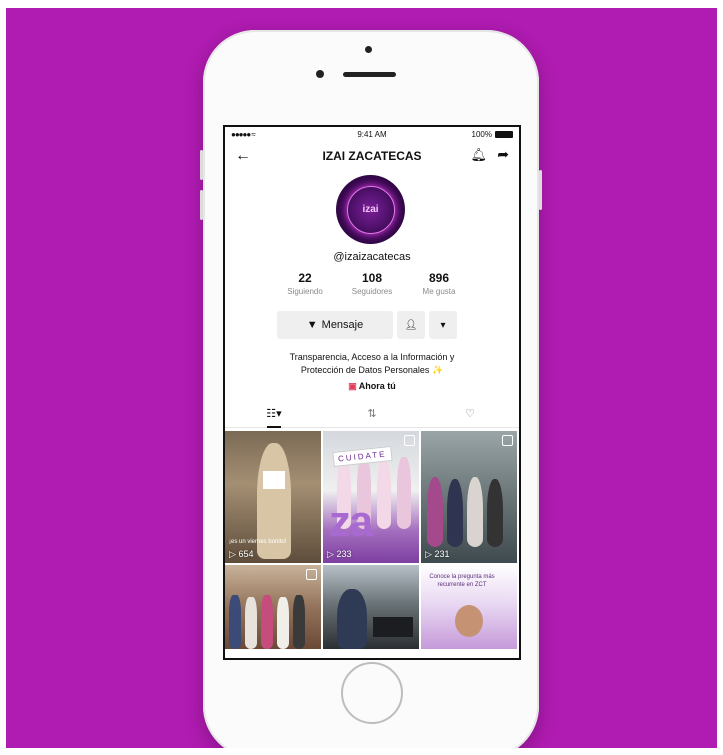 The width and height of the screenshot is (723, 755). I want to click on profile-header: ← IZAI ZACATECAS 🔔︎ ➦, so click(372, 156).